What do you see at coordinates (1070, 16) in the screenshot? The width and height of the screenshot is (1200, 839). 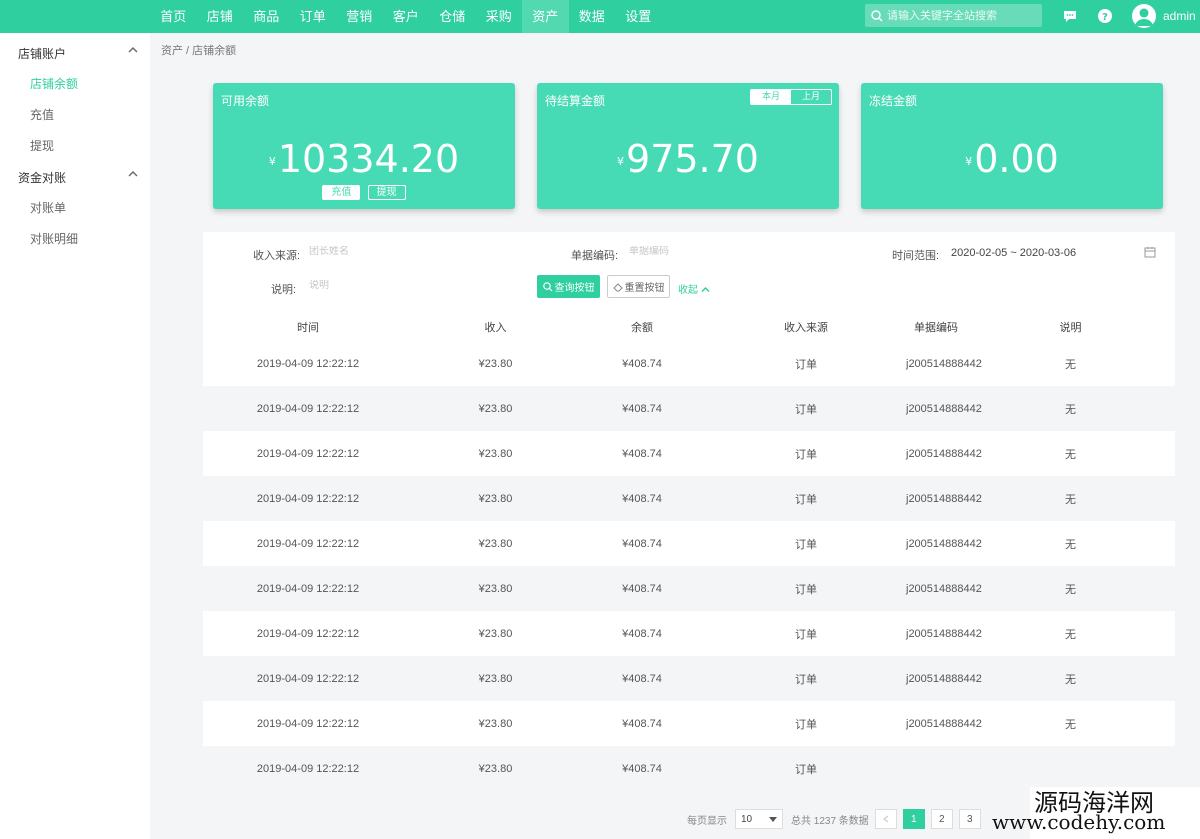 I see `message-icon` at bounding box center [1070, 16].